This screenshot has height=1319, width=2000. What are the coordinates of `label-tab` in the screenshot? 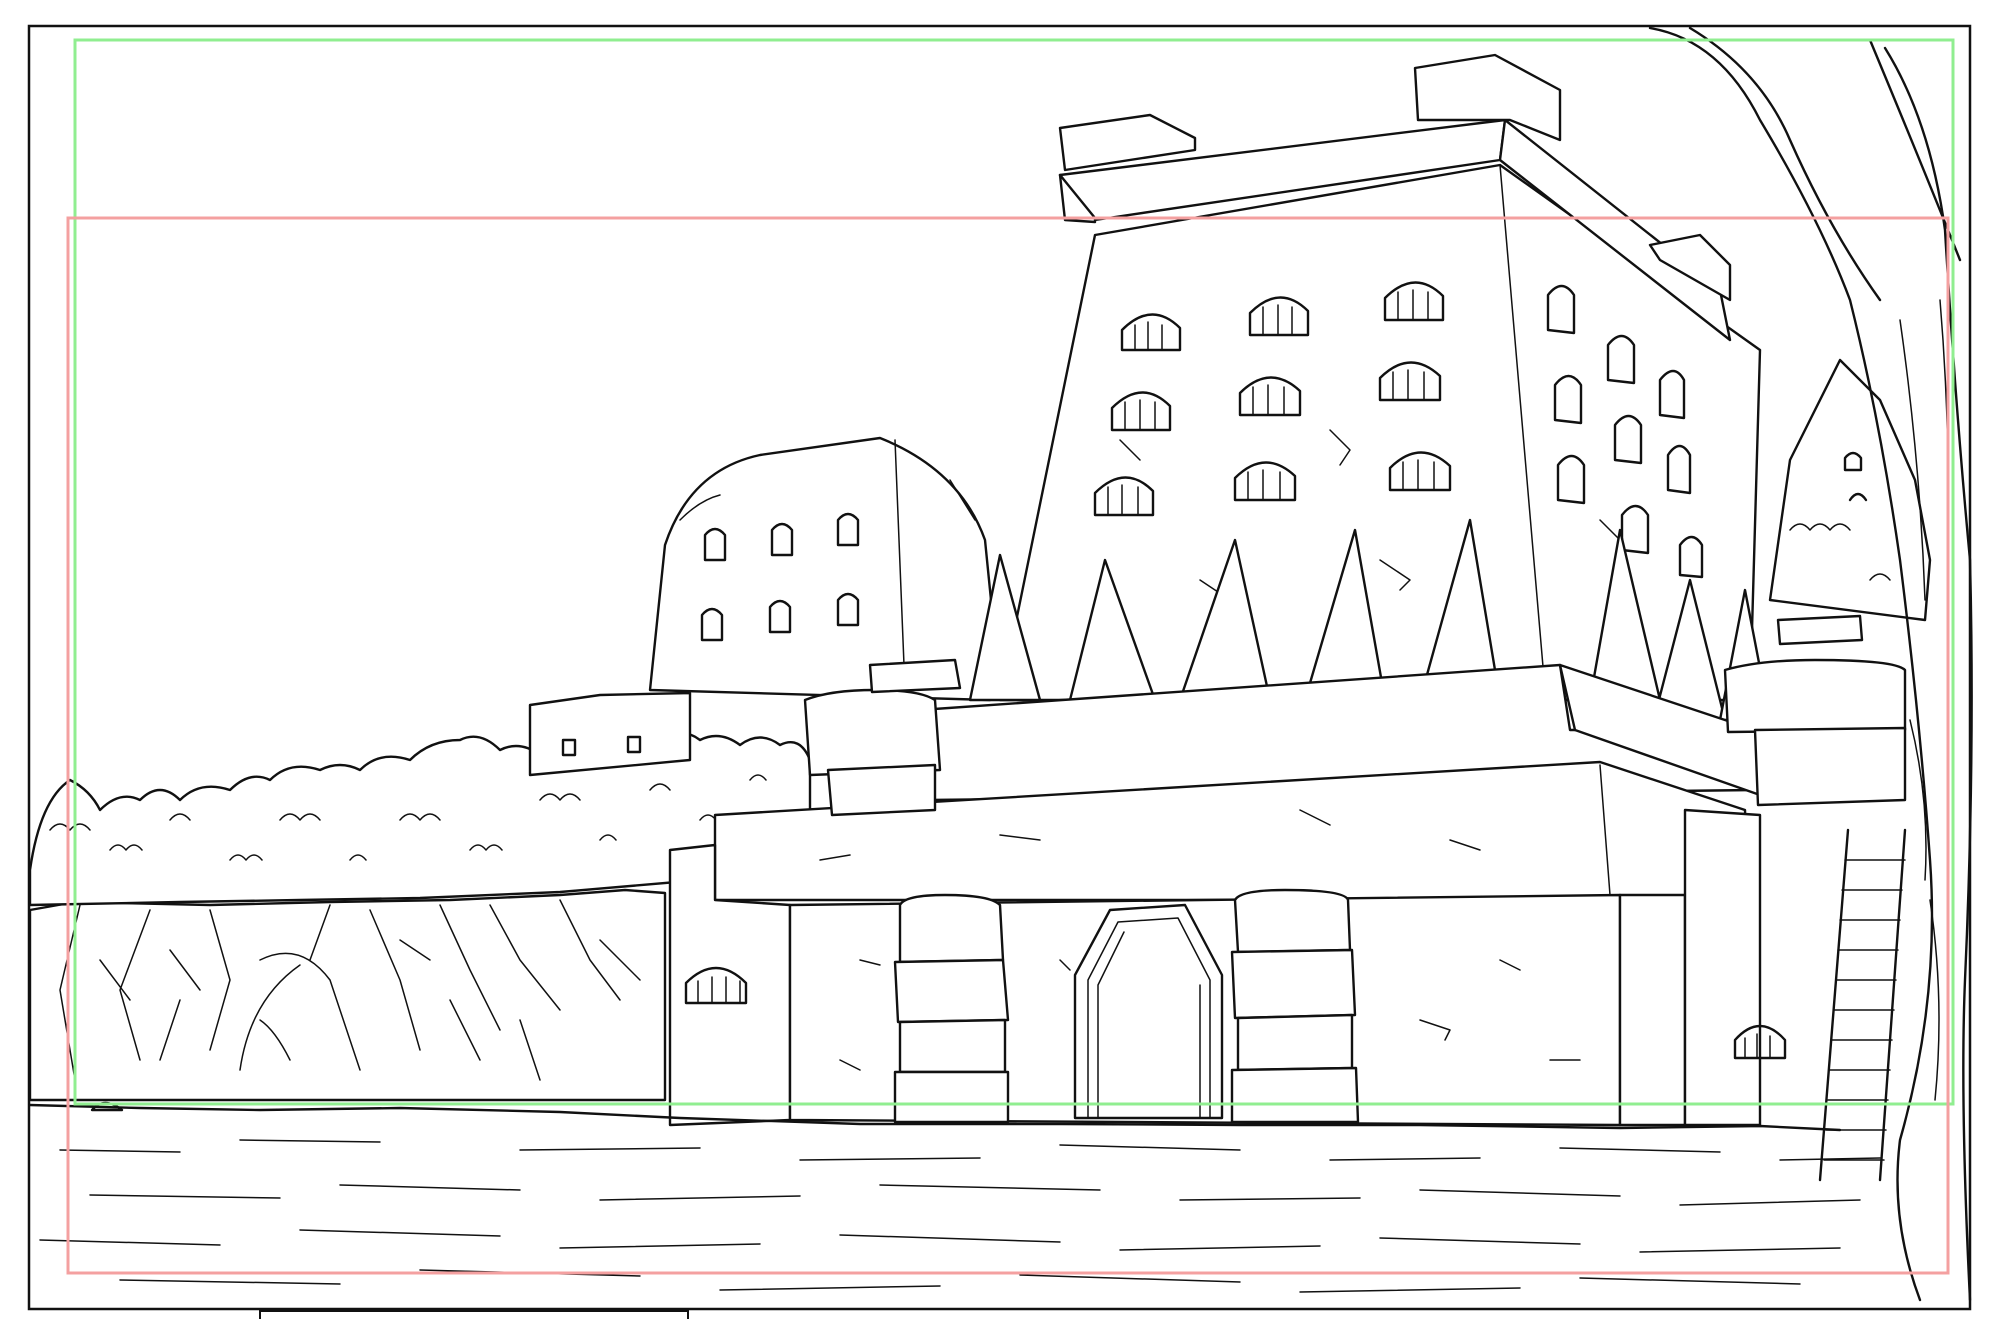 It's located at (474, 1314).